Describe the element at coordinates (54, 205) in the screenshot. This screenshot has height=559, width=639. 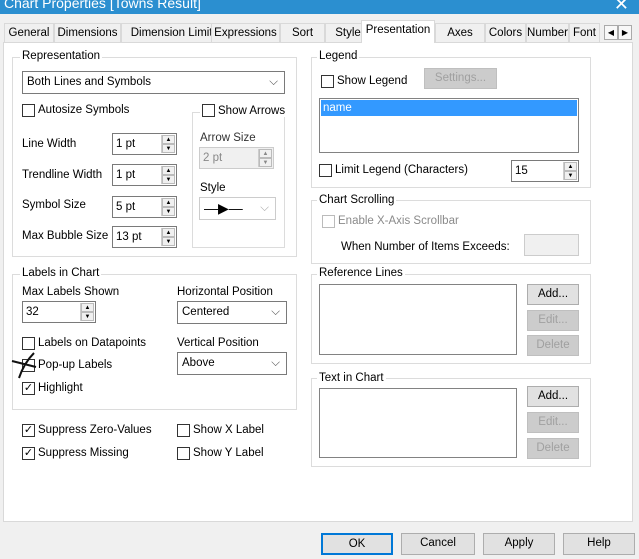
I see `symbol-size-label: Symbol Size` at that location.